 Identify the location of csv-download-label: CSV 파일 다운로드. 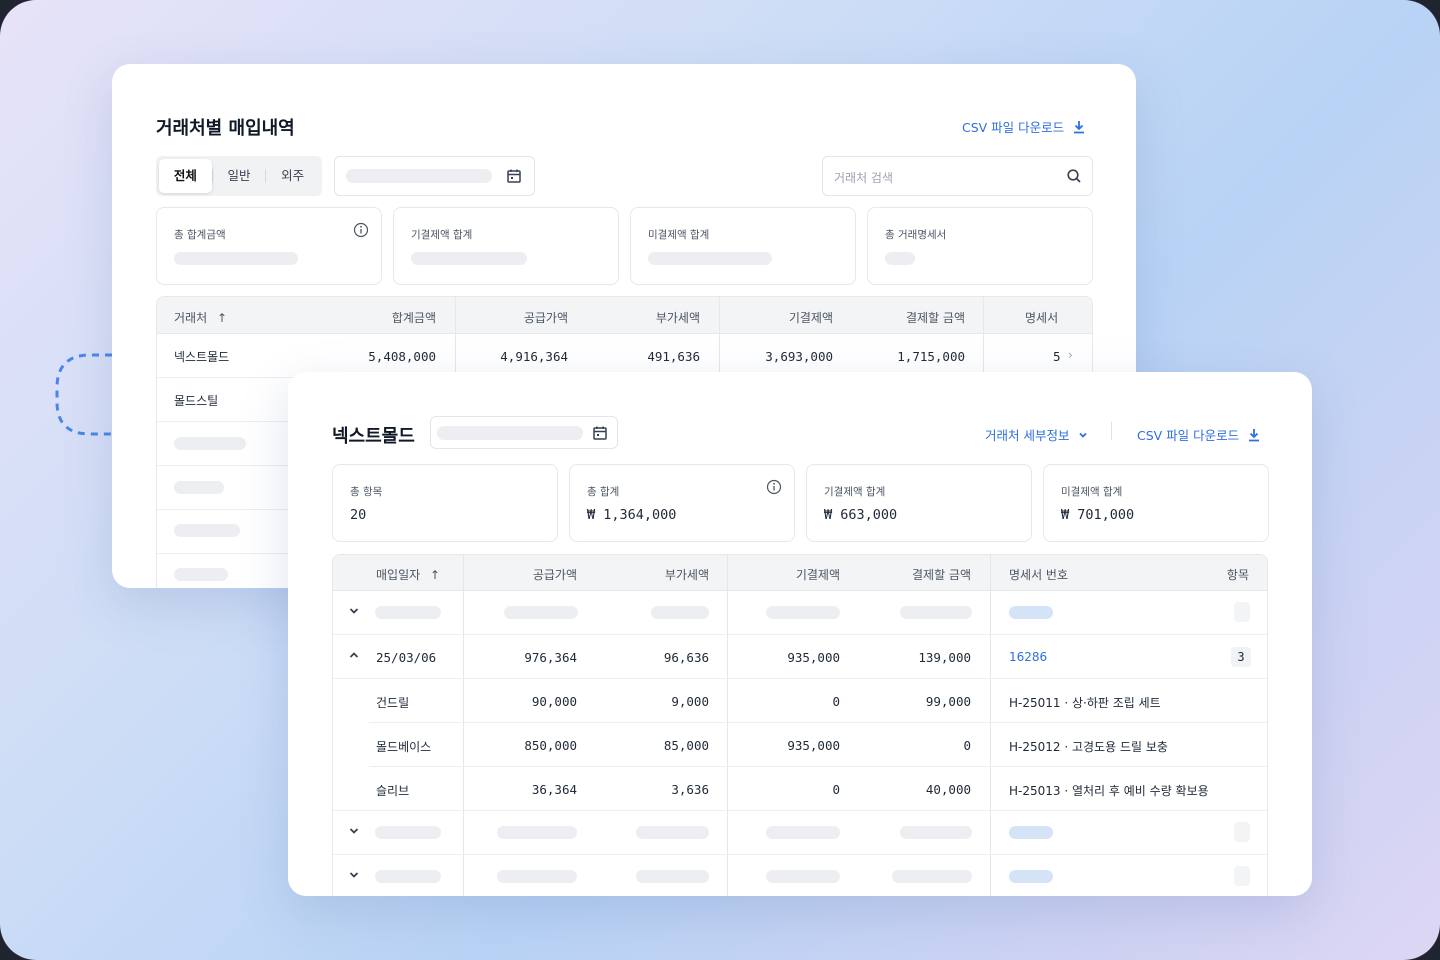
(1013, 127).